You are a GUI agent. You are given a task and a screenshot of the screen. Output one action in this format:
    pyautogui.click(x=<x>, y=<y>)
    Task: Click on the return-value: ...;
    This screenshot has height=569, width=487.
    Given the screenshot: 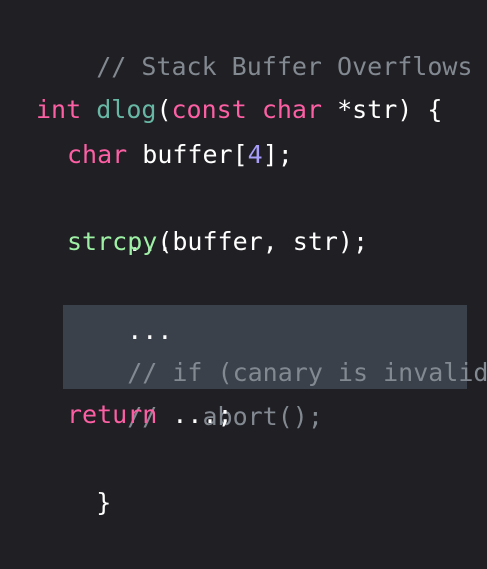 What is the action you would take?
    pyautogui.click(x=195, y=414)
    